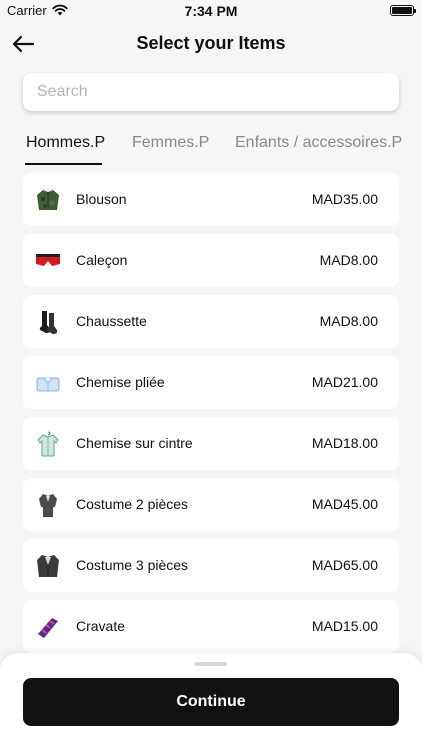 The height and width of the screenshot is (750, 422). Describe the element at coordinates (48, 322) in the screenshot. I see `socks-icon` at that location.